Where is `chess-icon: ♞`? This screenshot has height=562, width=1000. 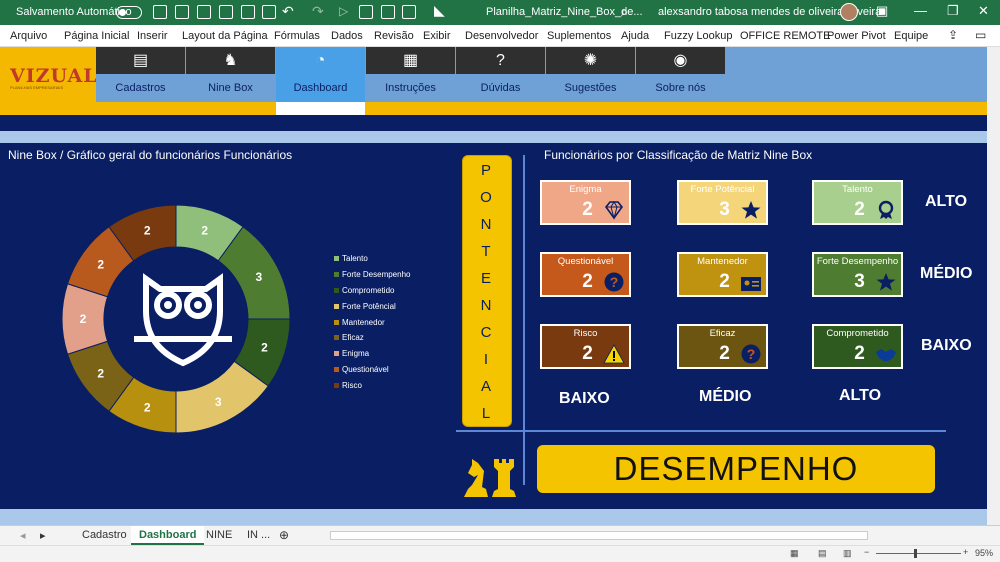 chess-icon: ♞ is located at coordinates (230, 60).